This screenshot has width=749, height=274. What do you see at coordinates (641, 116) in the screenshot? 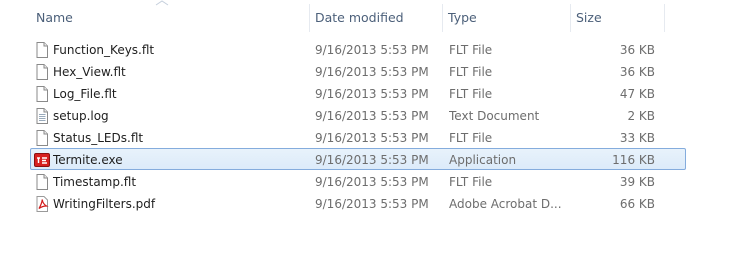
I see `file-size: 2 KB` at bounding box center [641, 116].